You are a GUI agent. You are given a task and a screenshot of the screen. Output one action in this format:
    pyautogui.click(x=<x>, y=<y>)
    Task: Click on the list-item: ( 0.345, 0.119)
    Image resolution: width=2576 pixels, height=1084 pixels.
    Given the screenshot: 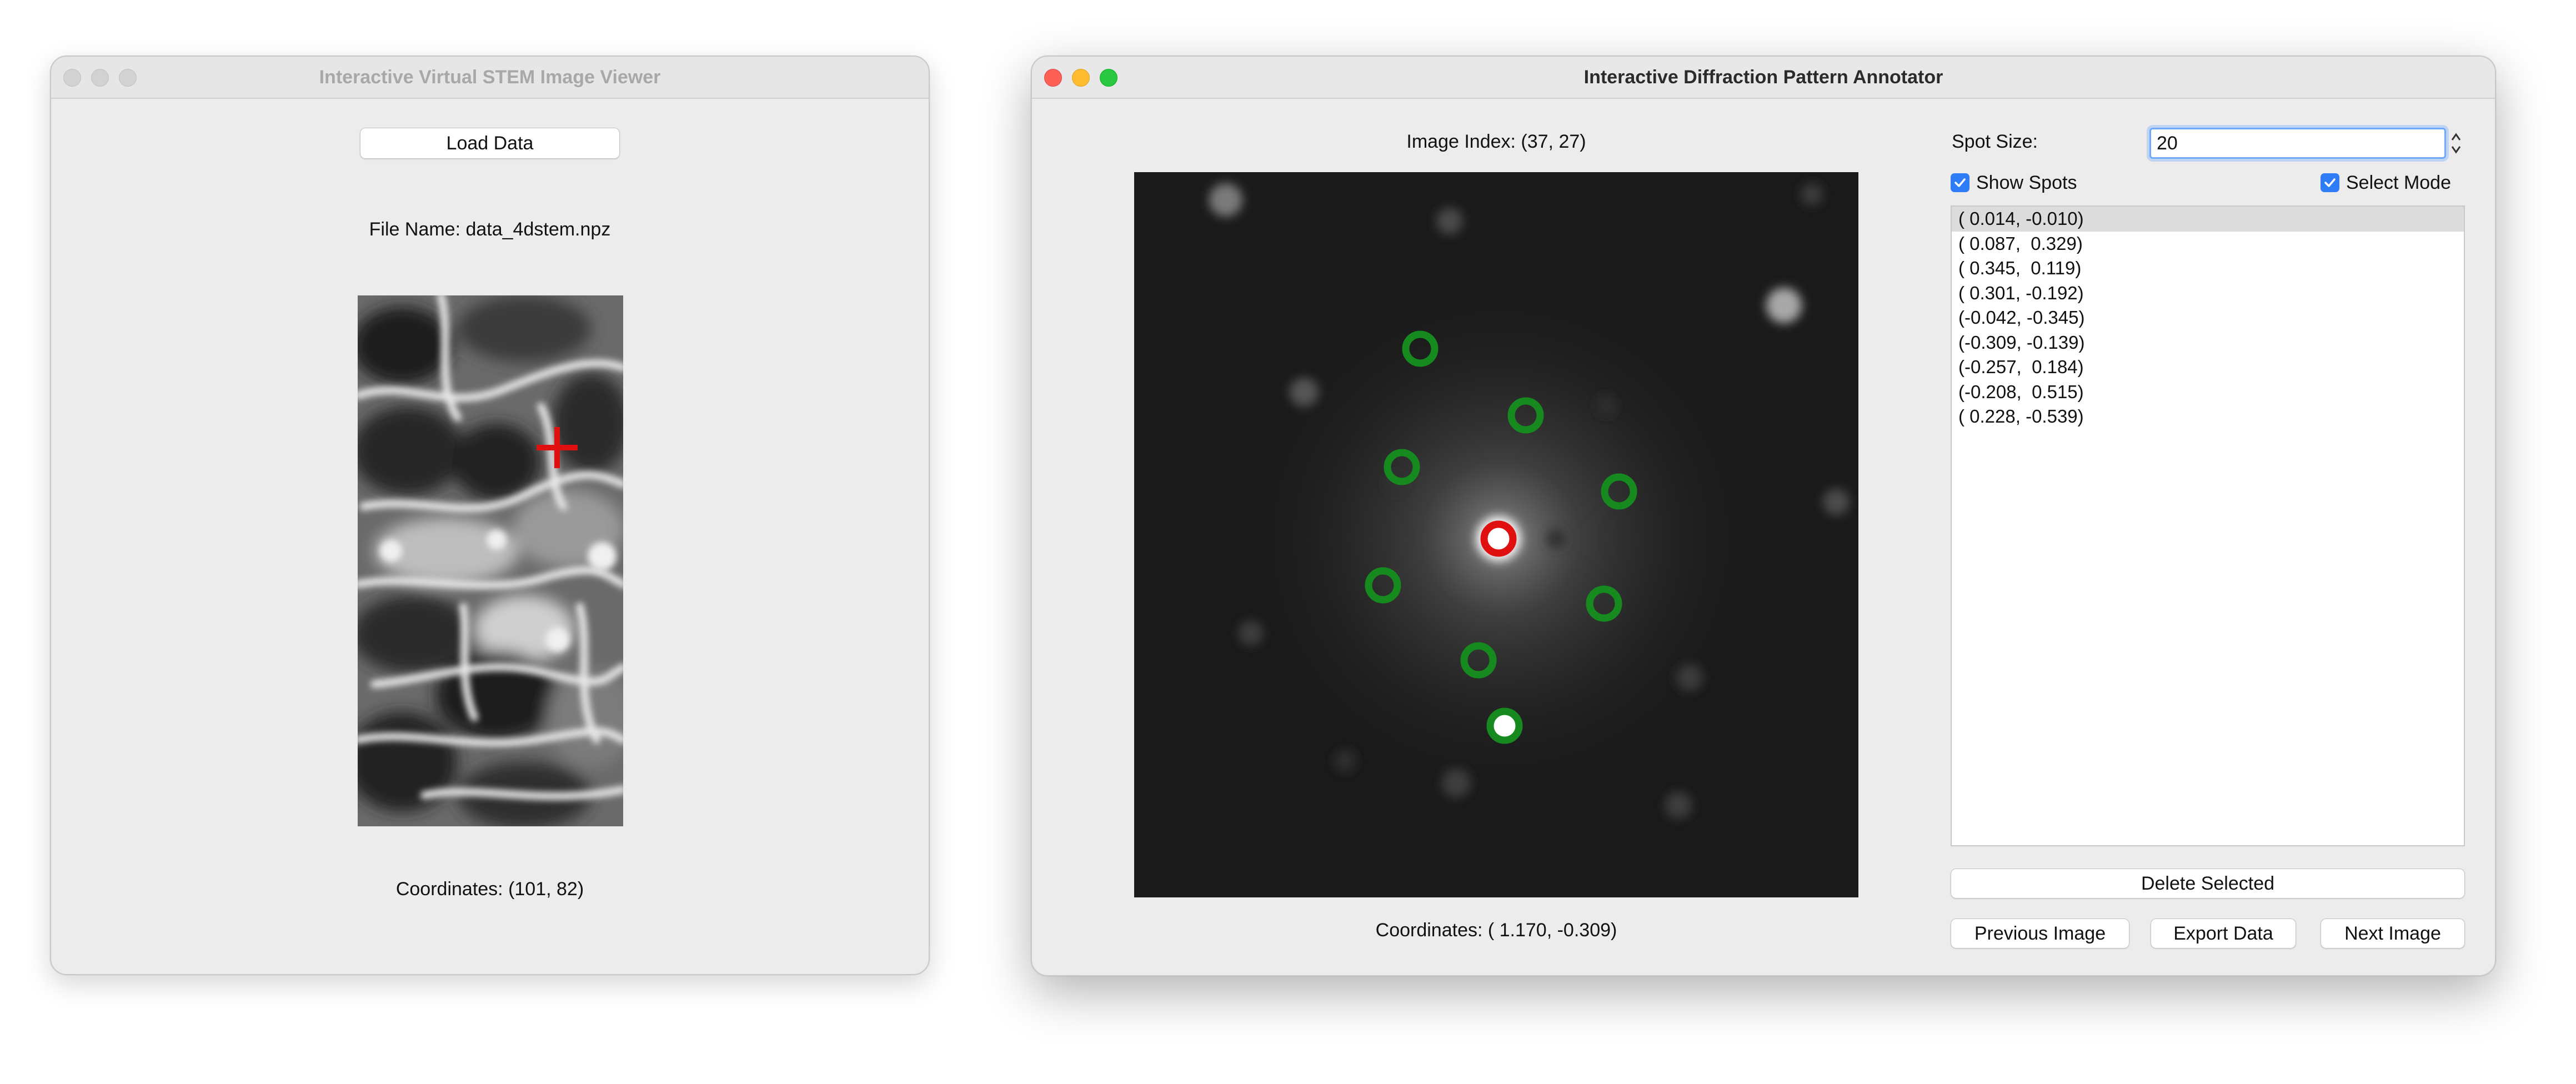 What is the action you would take?
    pyautogui.click(x=2208, y=268)
    